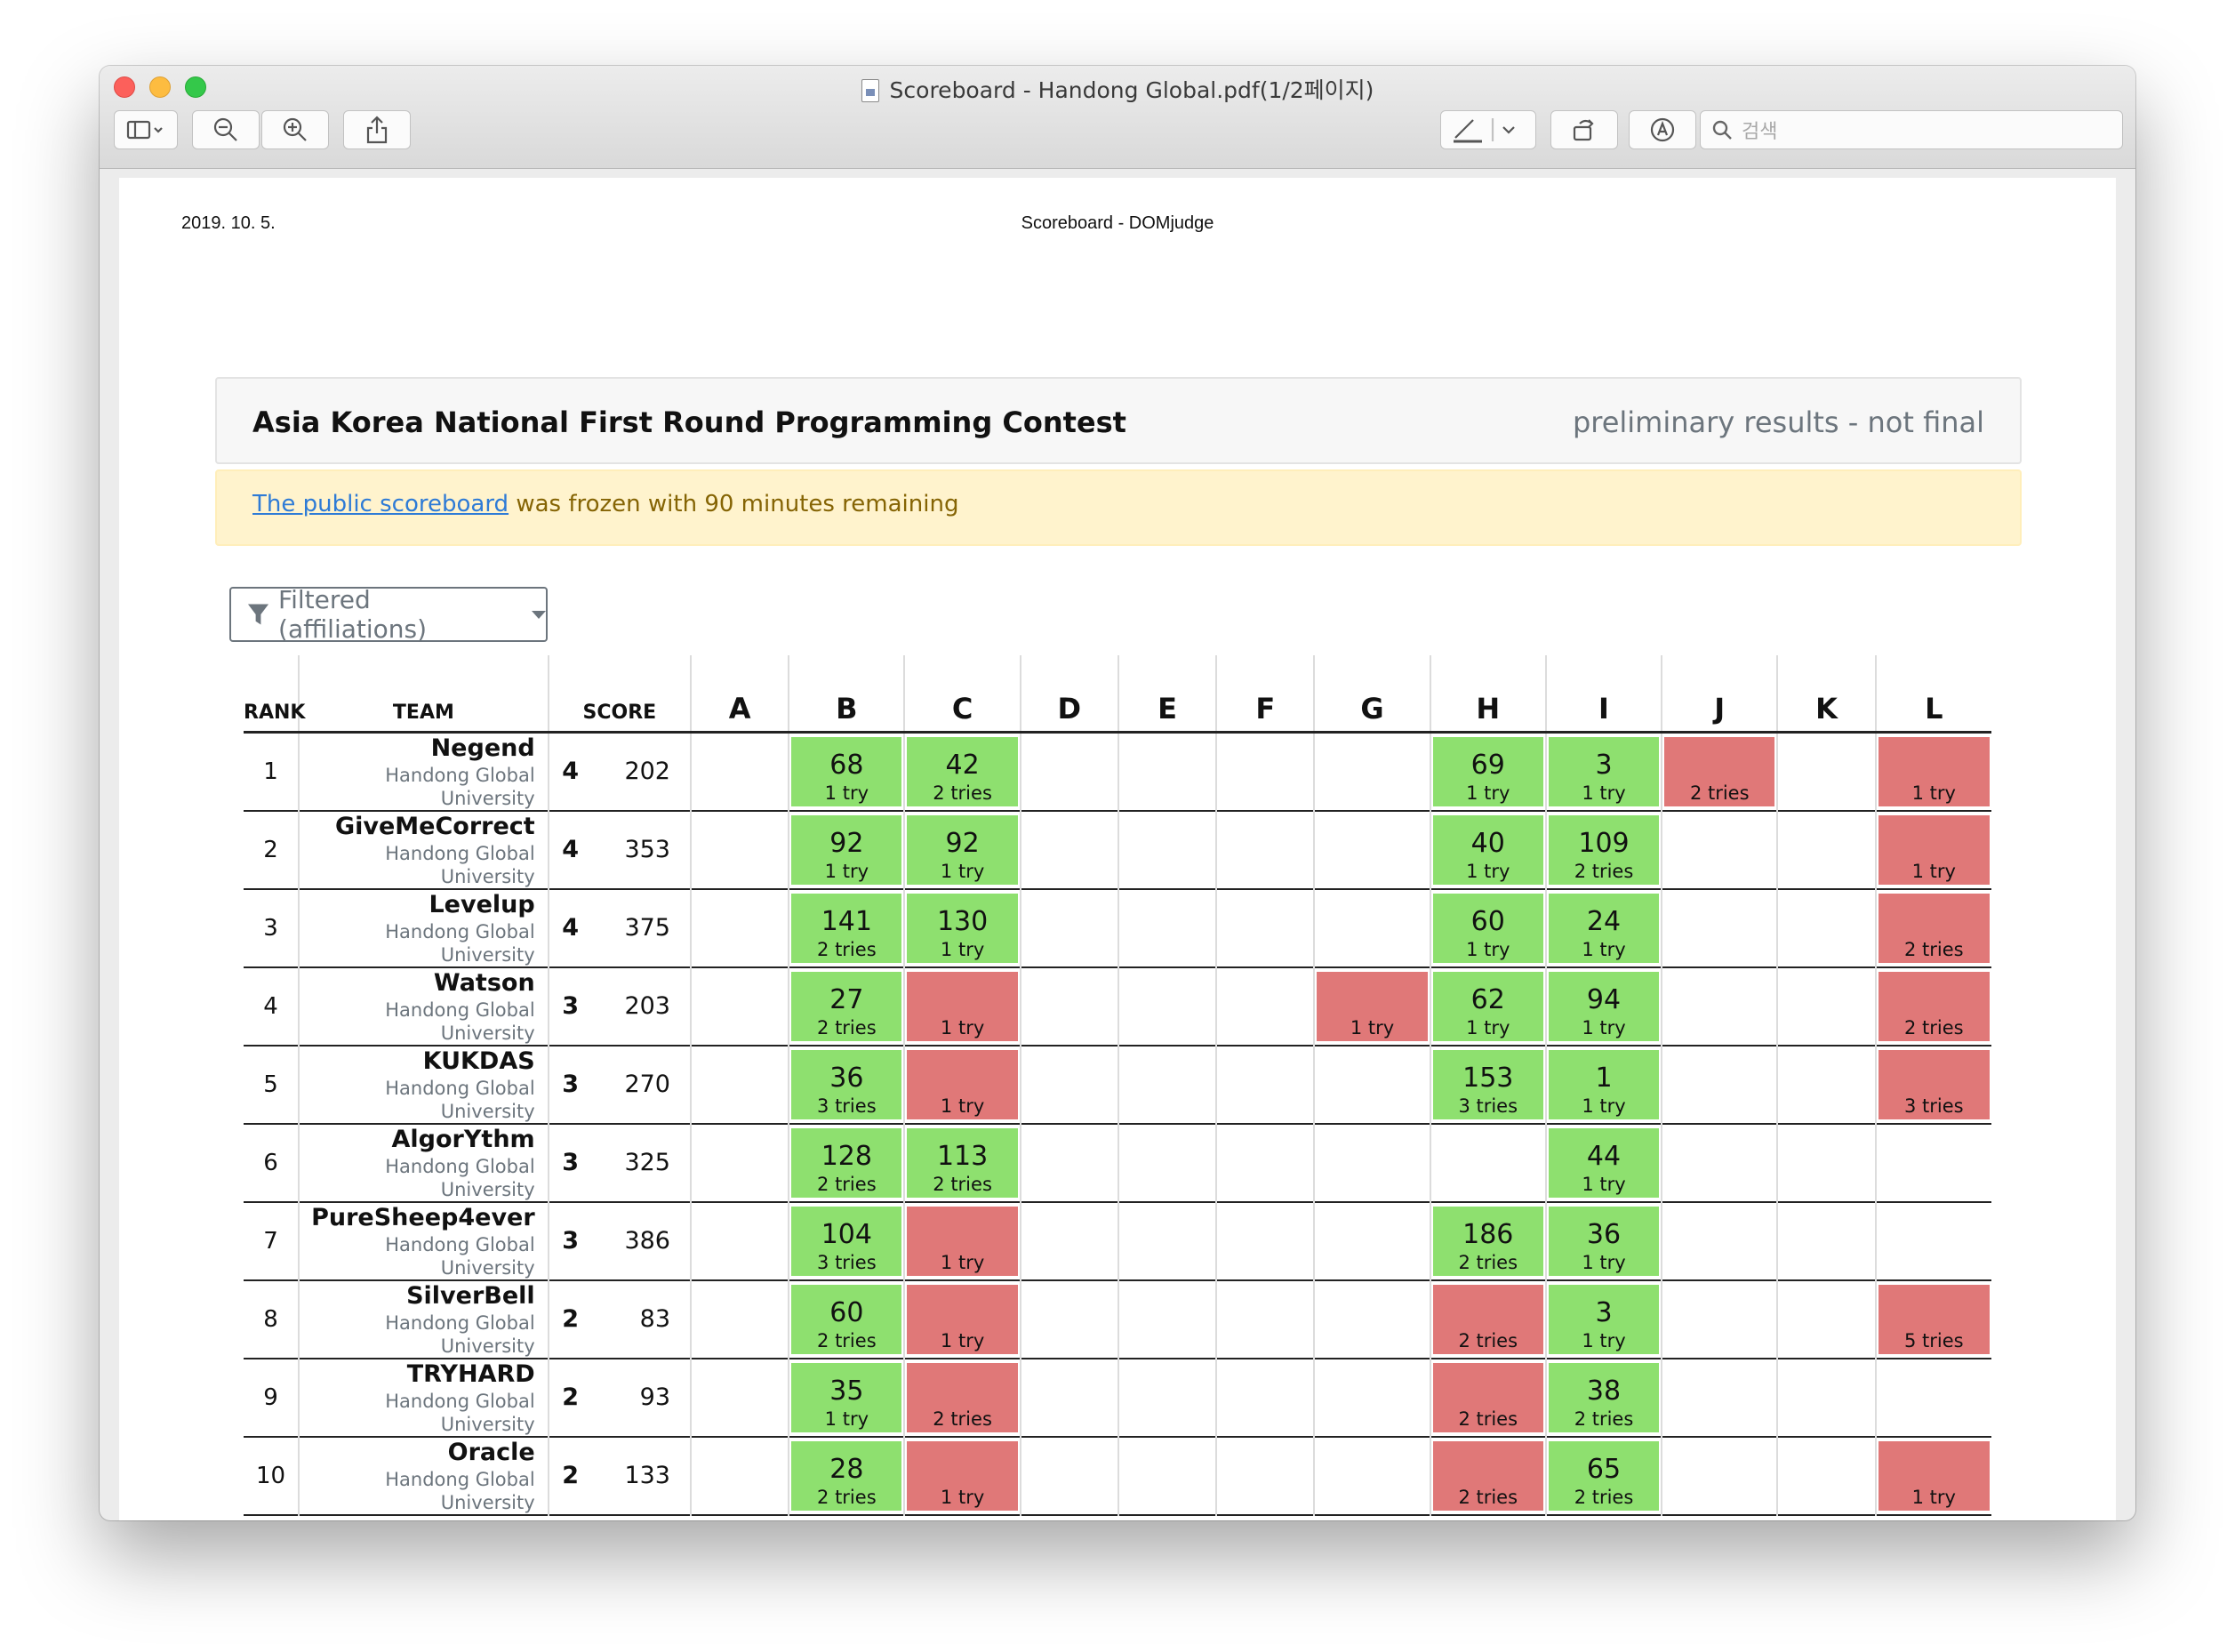 The width and height of the screenshot is (2235, 1652). Describe the element at coordinates (423, 1240) in the screenshot. I see `team-cell: PureSheep4ever Handong Global University` at that location.